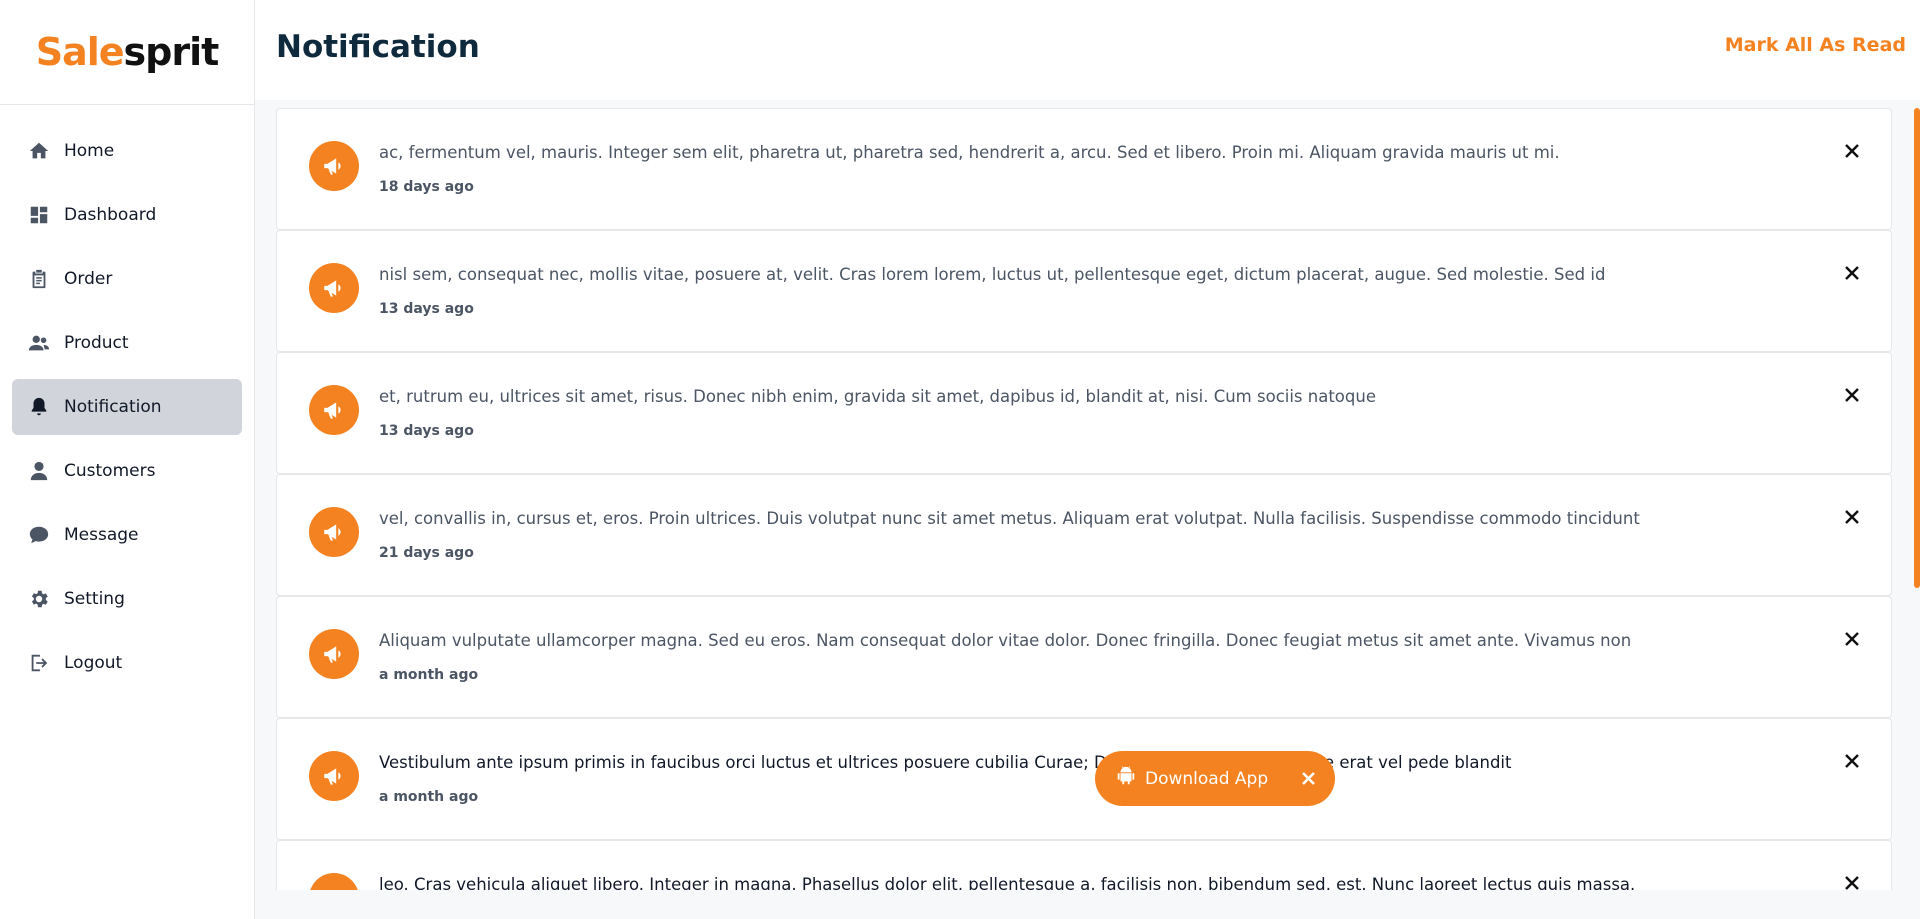 This screenshot has height=919, width=1920. Describe the element at coordinates (1815, 45) in the screenshot. I see `mark-all-read-button: Mark All As Read` at that location.